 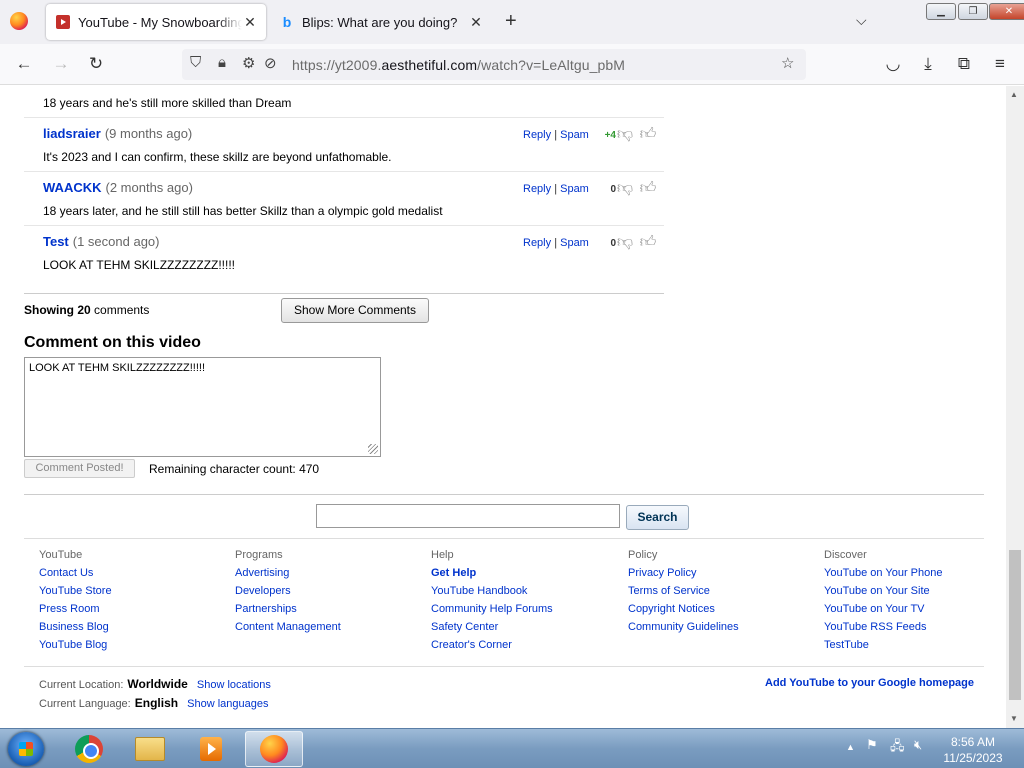 I want to click on tab-title: Blips: What are you doing?, so click(x=380, y=22).